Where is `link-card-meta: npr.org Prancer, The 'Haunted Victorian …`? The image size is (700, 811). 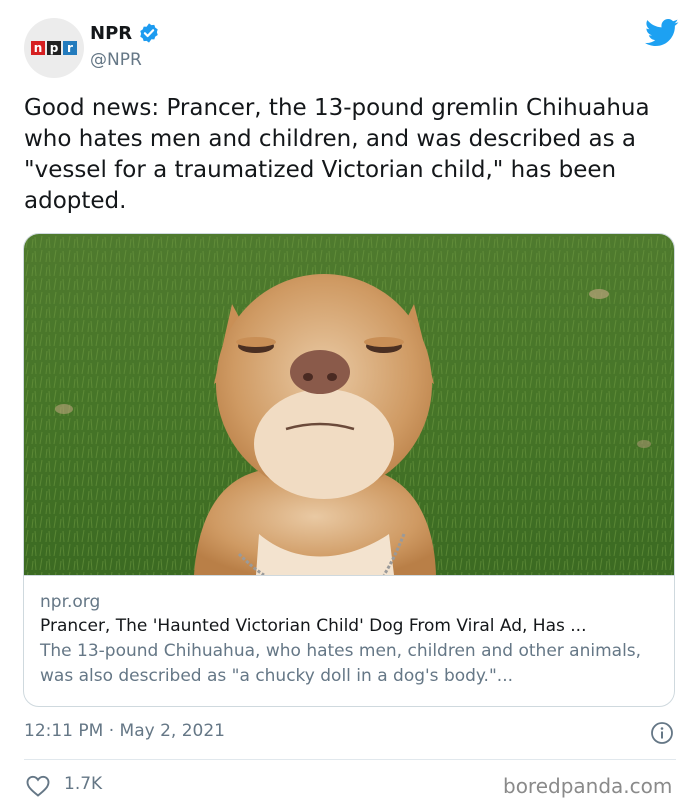 link-card-meta: npr.org Prancer, The 'Haunted Victorian … is located at coordinates (349, 640).